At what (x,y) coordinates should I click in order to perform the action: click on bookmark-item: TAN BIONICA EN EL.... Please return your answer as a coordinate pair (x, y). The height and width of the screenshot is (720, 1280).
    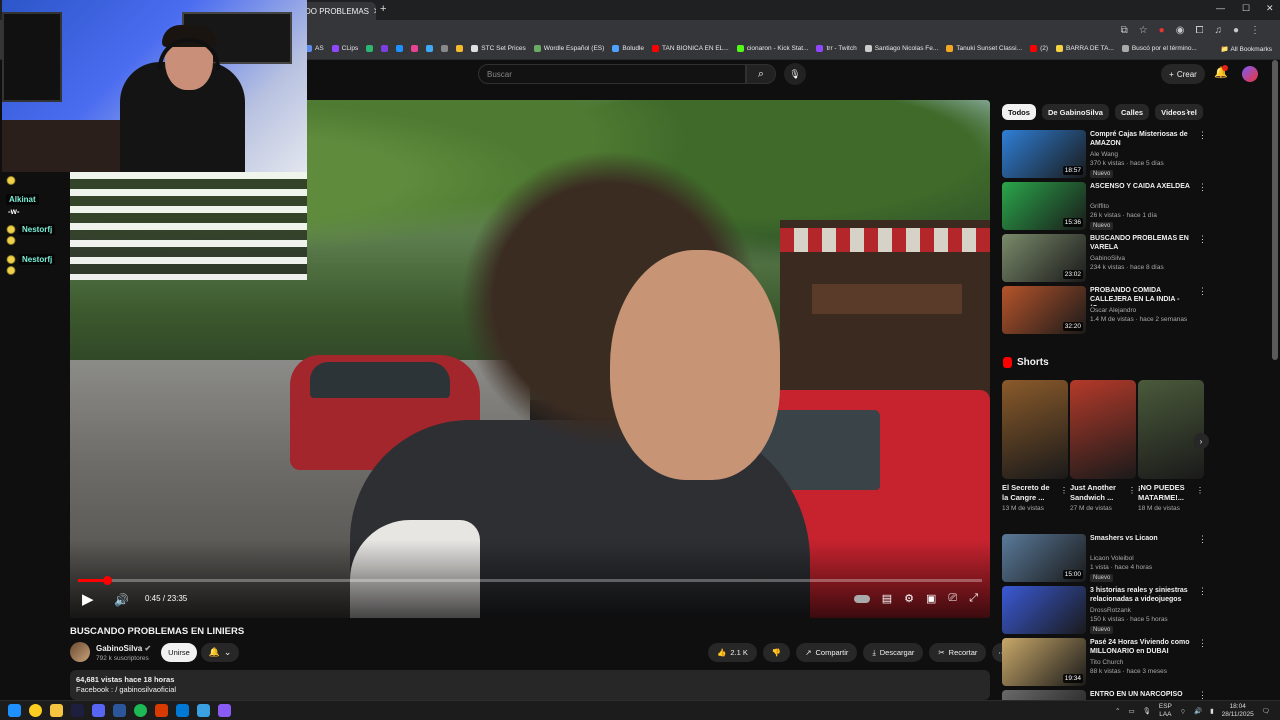
    Looking at the image, I should click on (690, 48).